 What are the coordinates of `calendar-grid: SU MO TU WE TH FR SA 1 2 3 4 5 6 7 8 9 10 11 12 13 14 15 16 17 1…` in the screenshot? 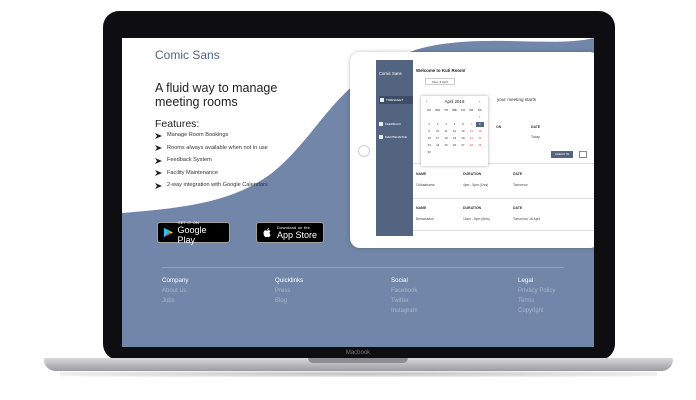 It's located at (454, 131).